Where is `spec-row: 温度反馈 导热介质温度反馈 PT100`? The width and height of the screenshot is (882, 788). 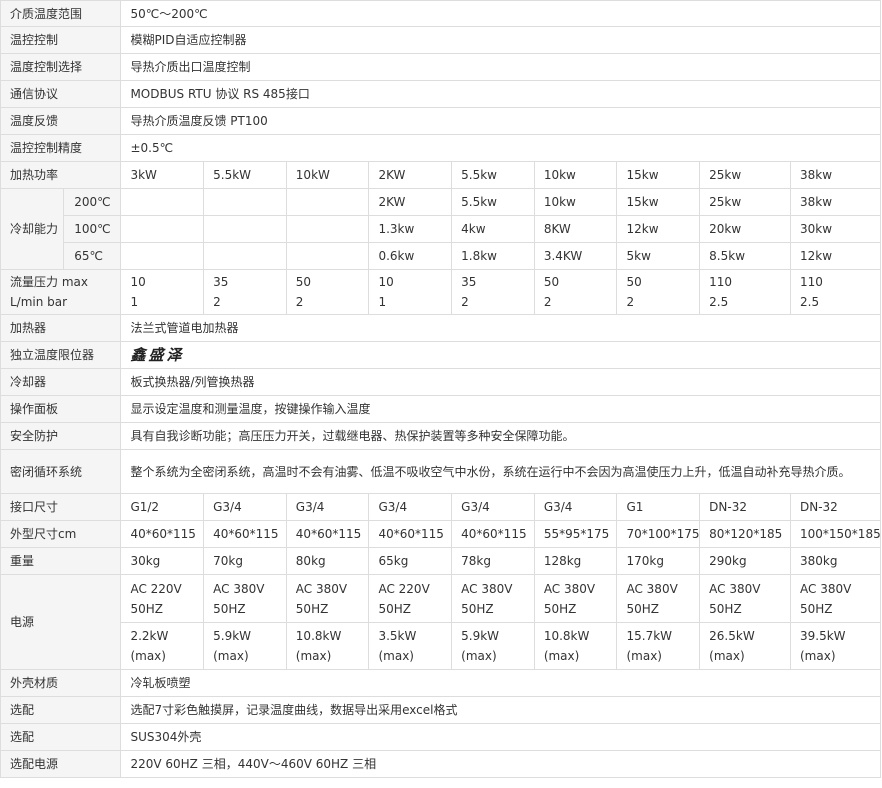 spec-row: 温度反馈 导热介质温度反馈 PT100 is located at coordinates (440, 121).